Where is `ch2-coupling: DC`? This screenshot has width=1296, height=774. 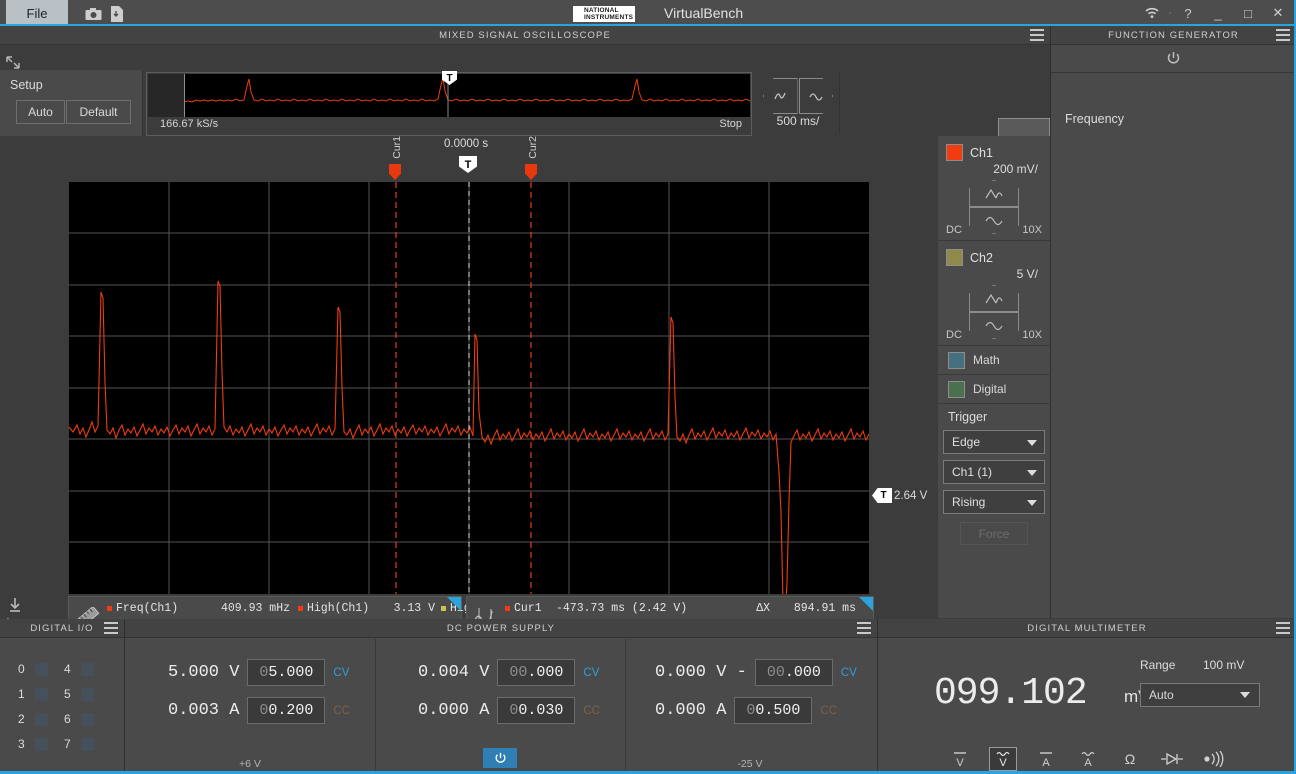 ch2-coupling: DC is located at coordinates (954, 335).